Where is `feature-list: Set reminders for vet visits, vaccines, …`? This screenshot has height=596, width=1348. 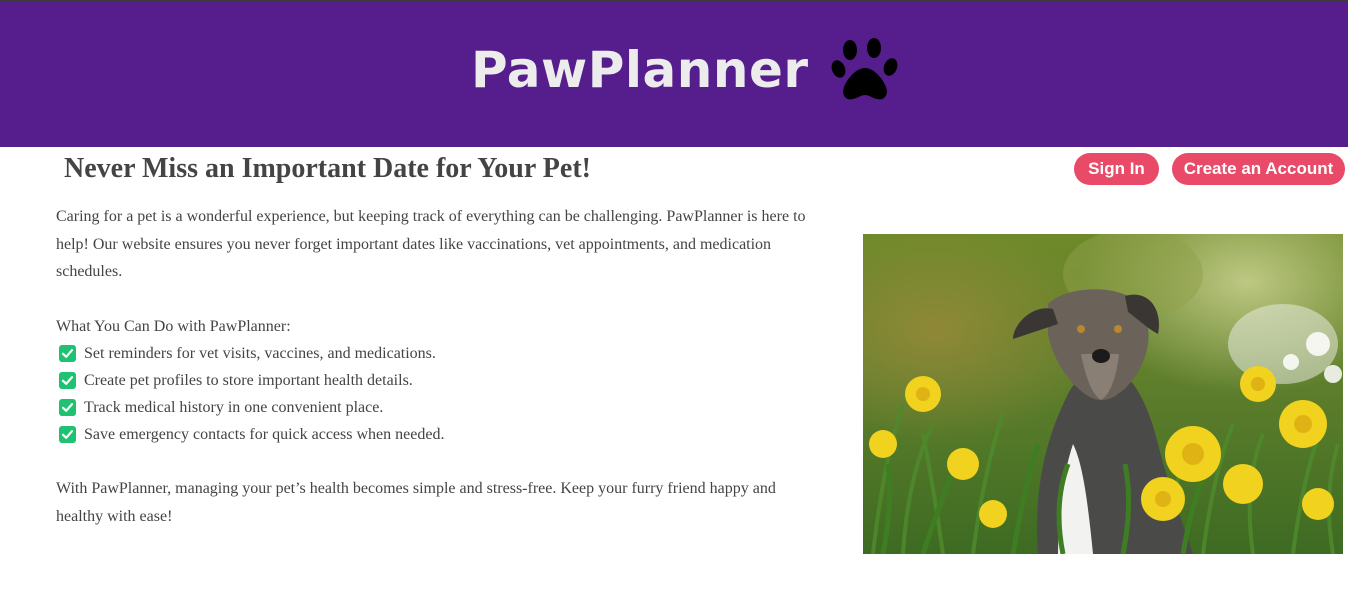 feature-list: Set reminders for vet visits, vaccines, … is located at coordinates (431, 394).